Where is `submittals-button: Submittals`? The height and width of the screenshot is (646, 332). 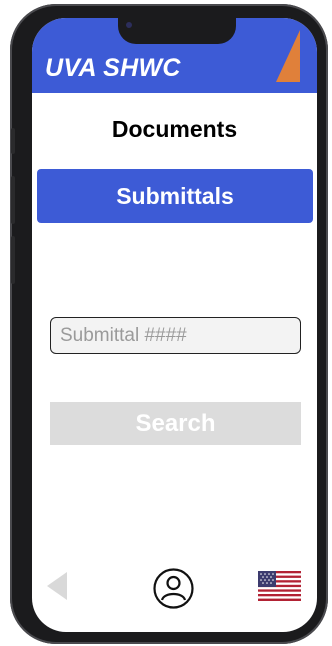
submittals-button: Submittals is located at coordinates (175, 196).